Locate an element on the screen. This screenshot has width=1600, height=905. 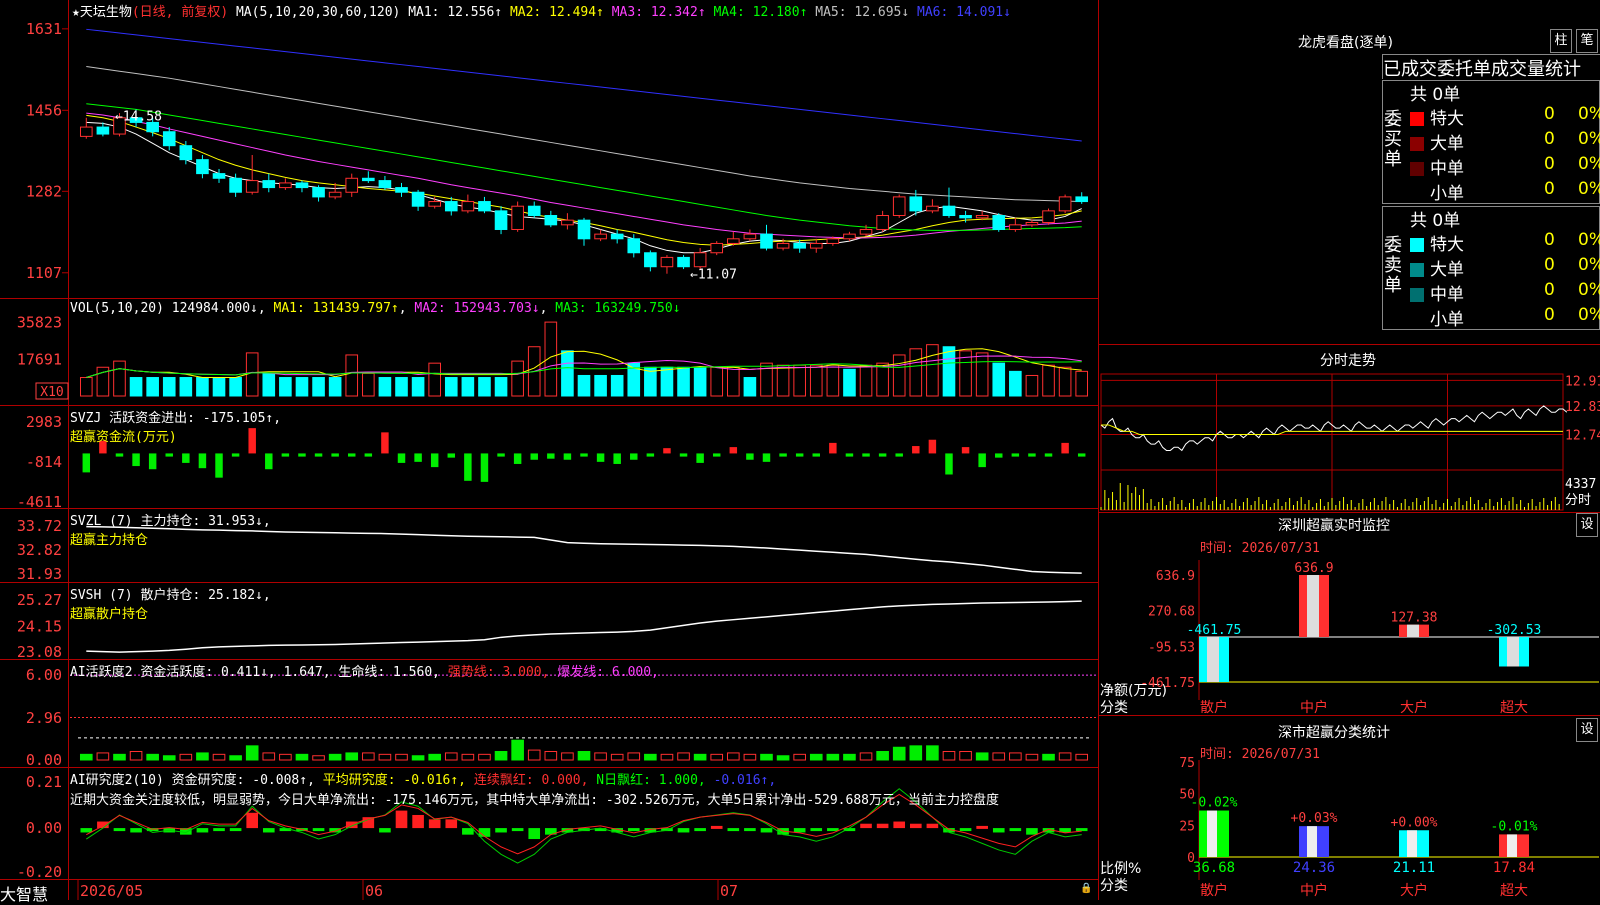
svzl-tick-label: 31.93 is located at coordinates (39, 574).